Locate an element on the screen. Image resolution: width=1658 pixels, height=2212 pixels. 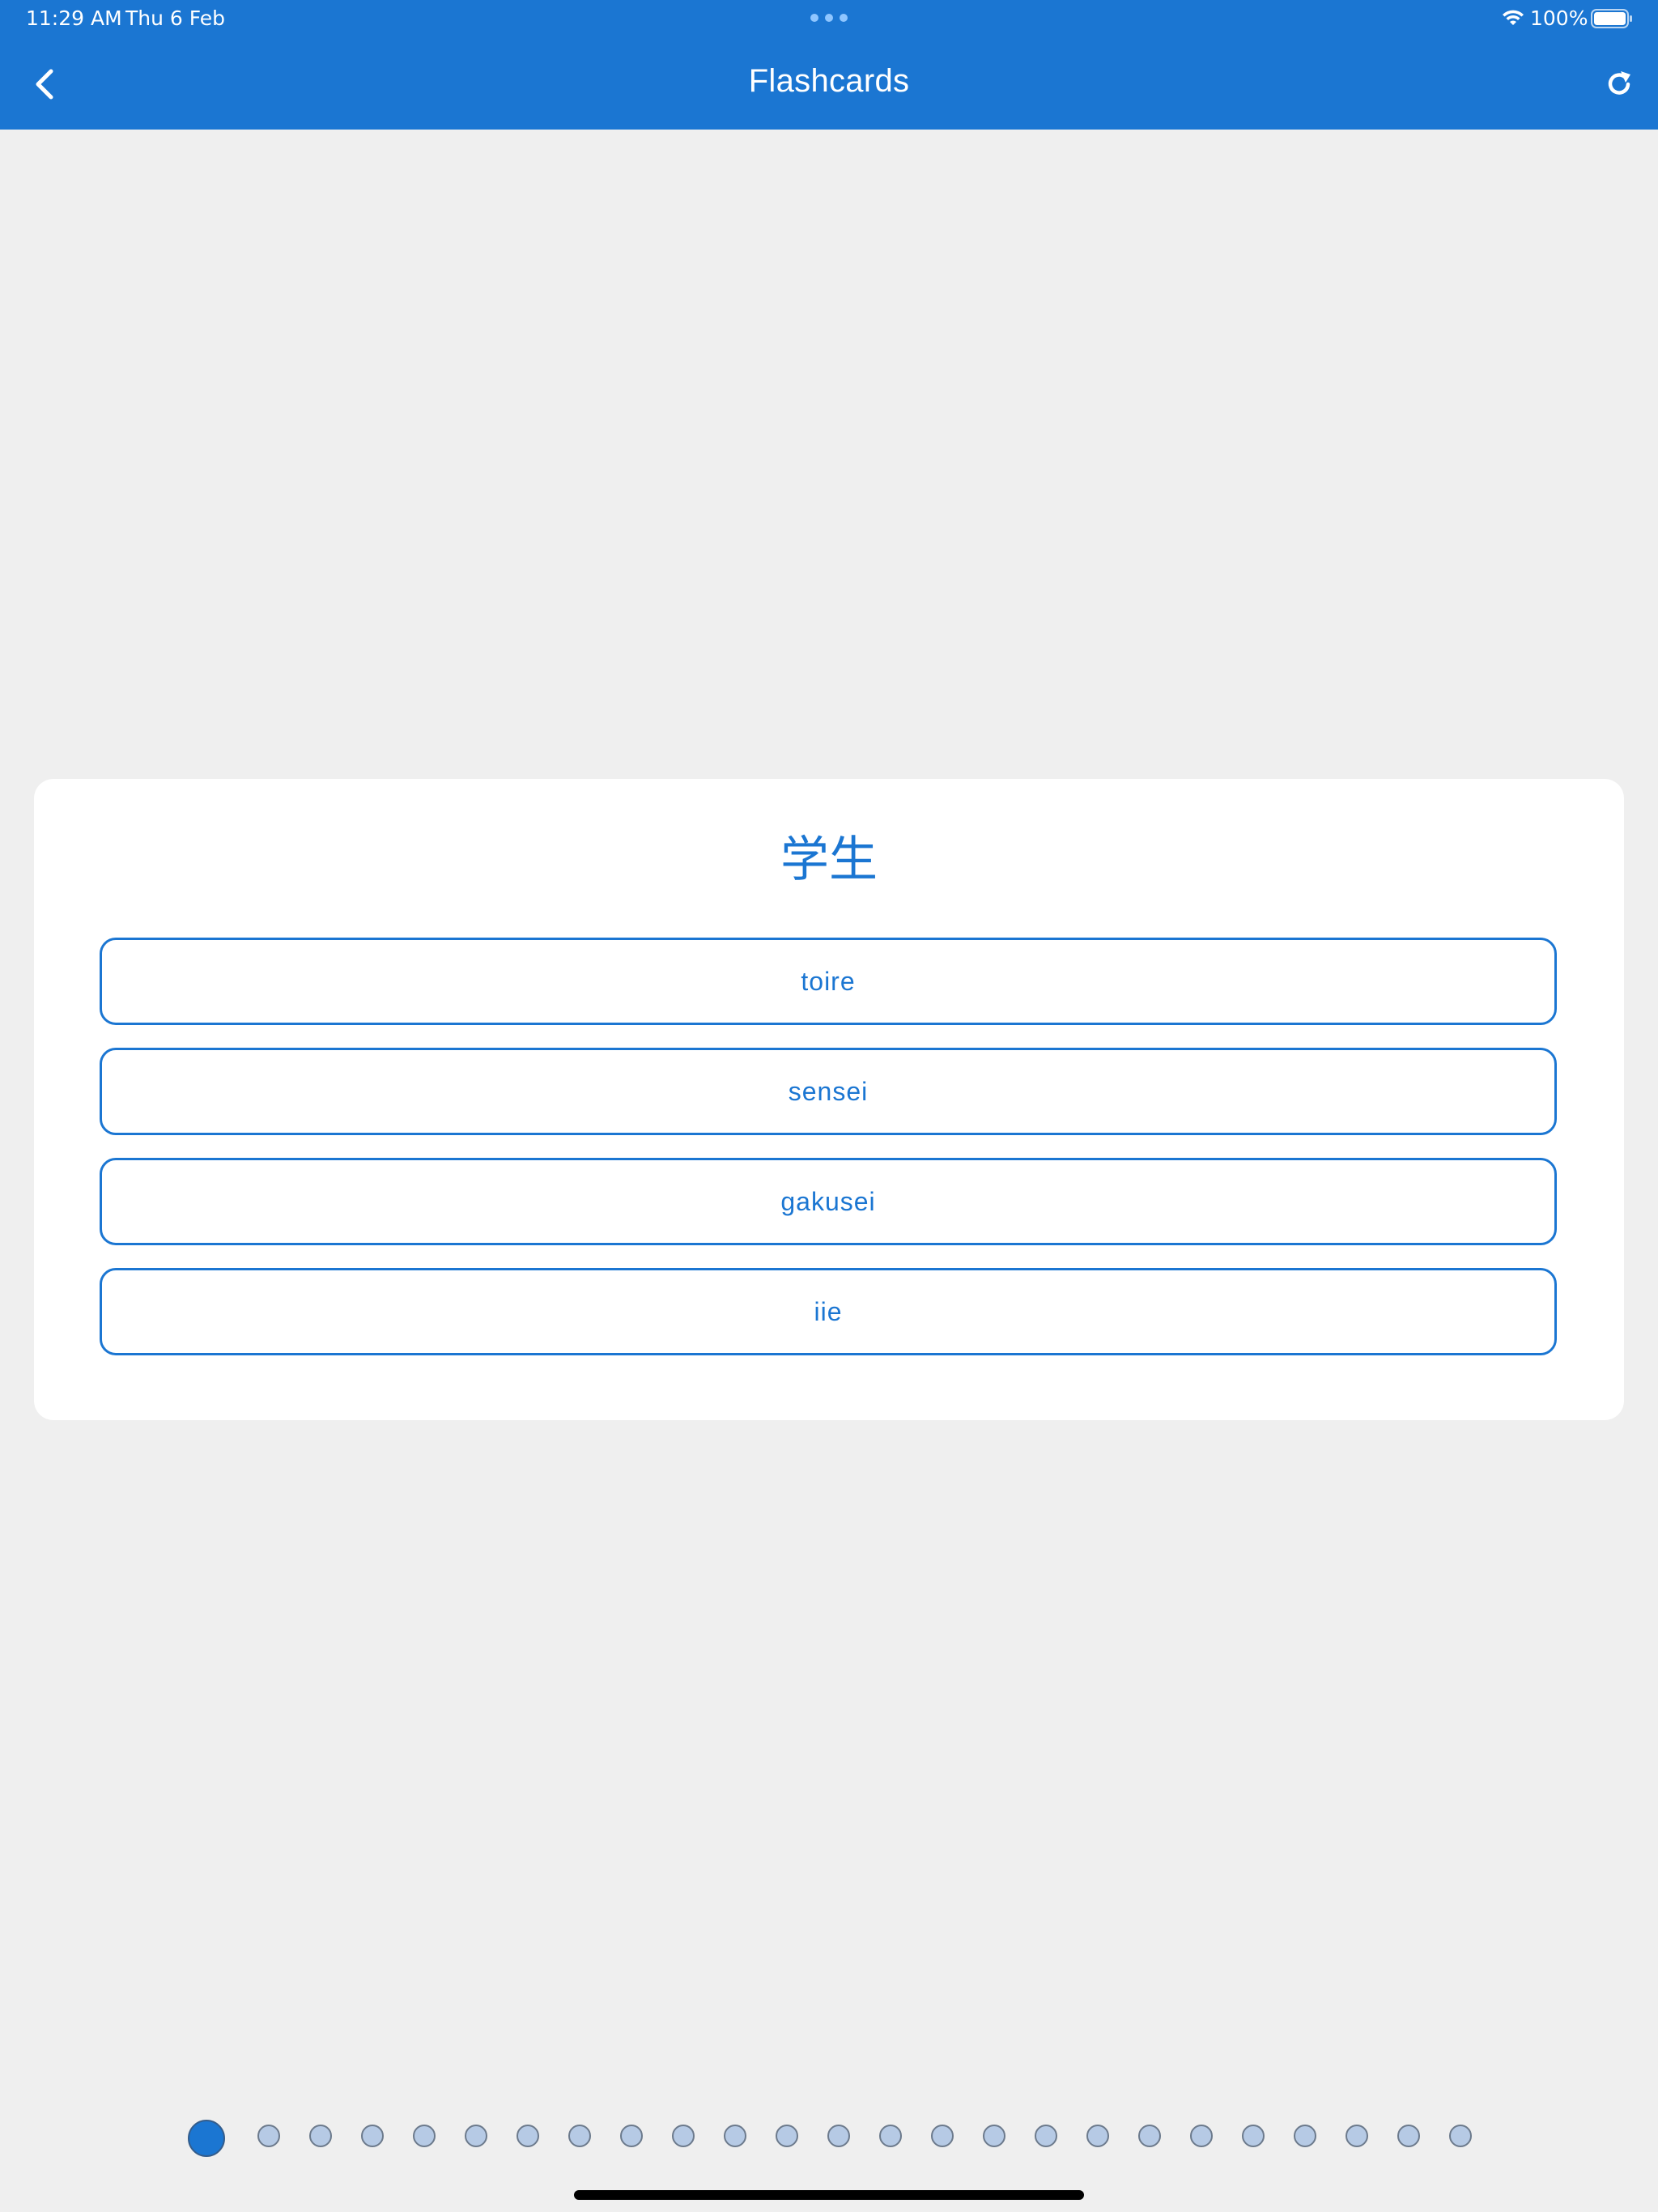
home-indicator is located at coordinates (829, 2195).